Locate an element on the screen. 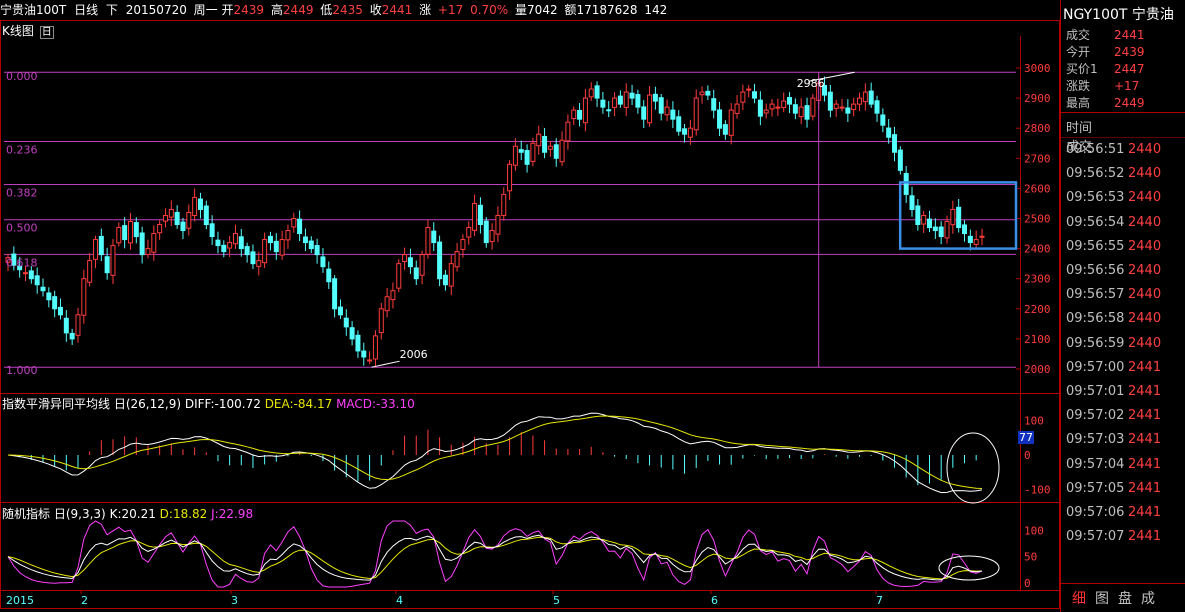 This screenshot has width=1185, height=612. kdj-params: 日(9,3,3) is located at coordinates (80, 514).